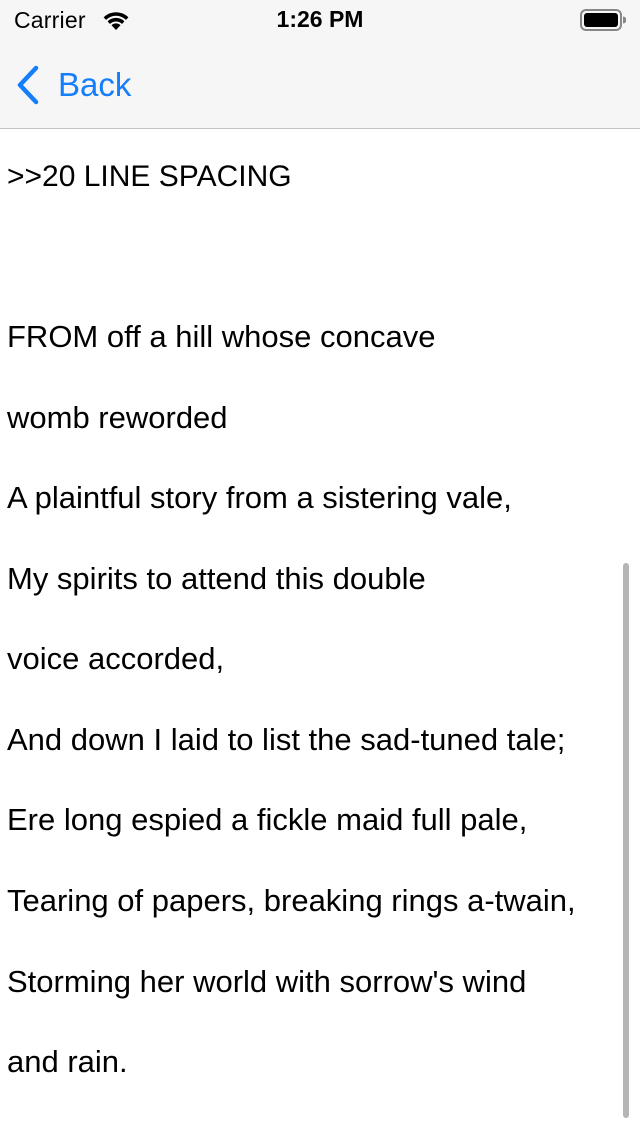  I want to click on back-button: Back, so click(73, 85).